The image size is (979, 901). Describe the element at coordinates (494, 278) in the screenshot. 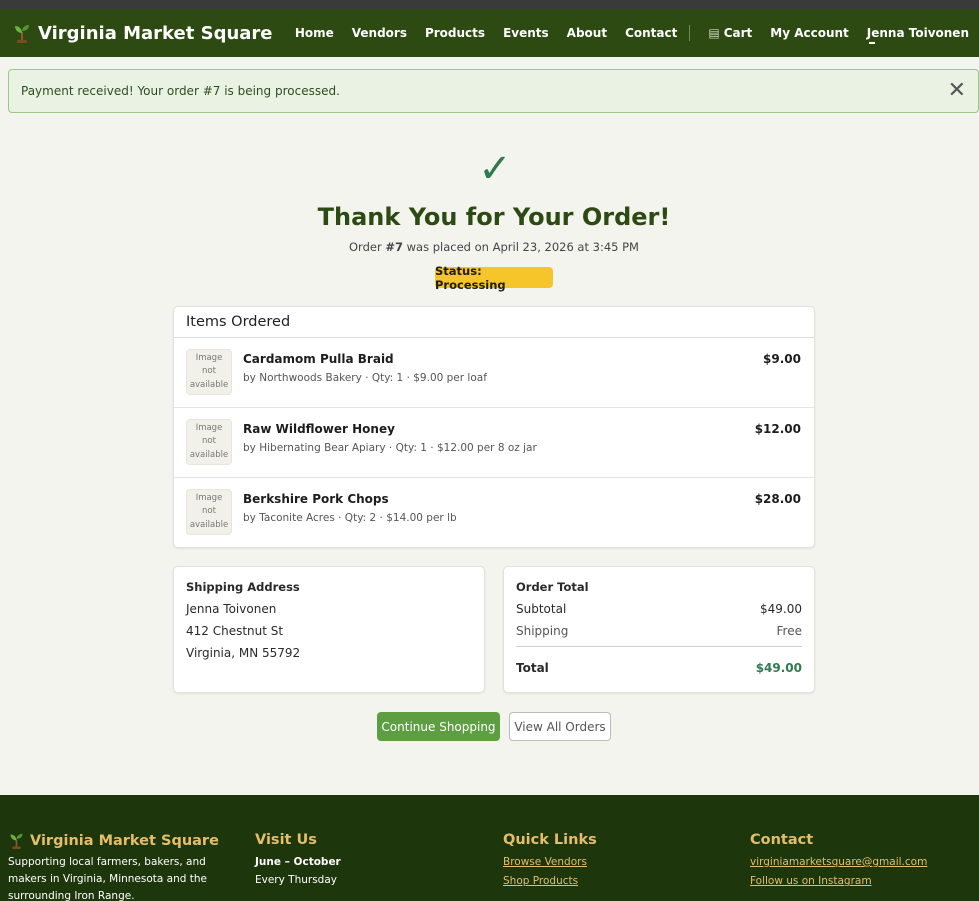

I see `status-badge: Status: Processing` at that location.